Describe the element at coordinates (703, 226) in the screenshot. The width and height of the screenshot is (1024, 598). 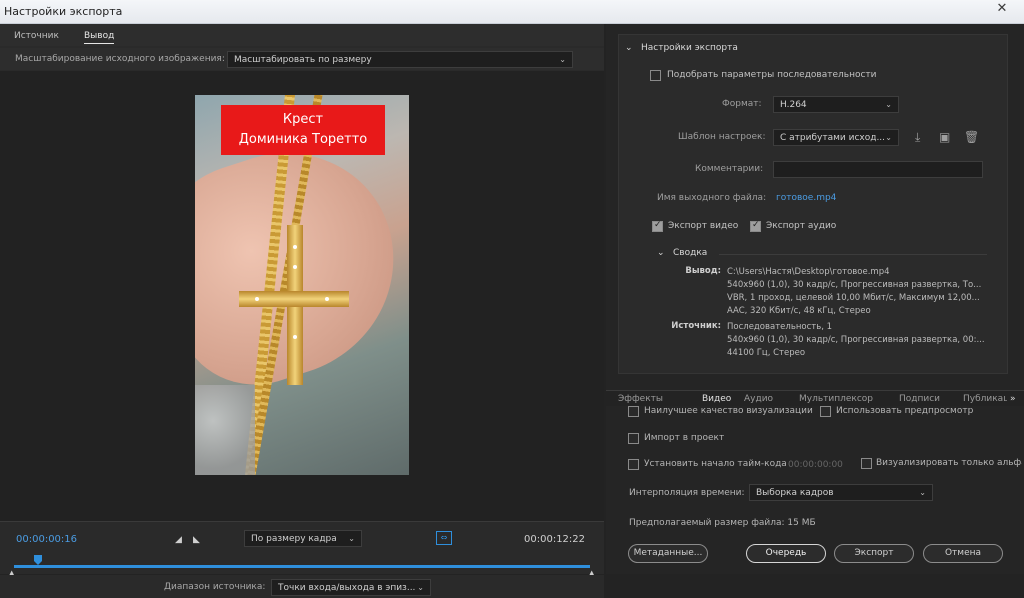
I see `export-video-label: Экспорт видео` at that location.